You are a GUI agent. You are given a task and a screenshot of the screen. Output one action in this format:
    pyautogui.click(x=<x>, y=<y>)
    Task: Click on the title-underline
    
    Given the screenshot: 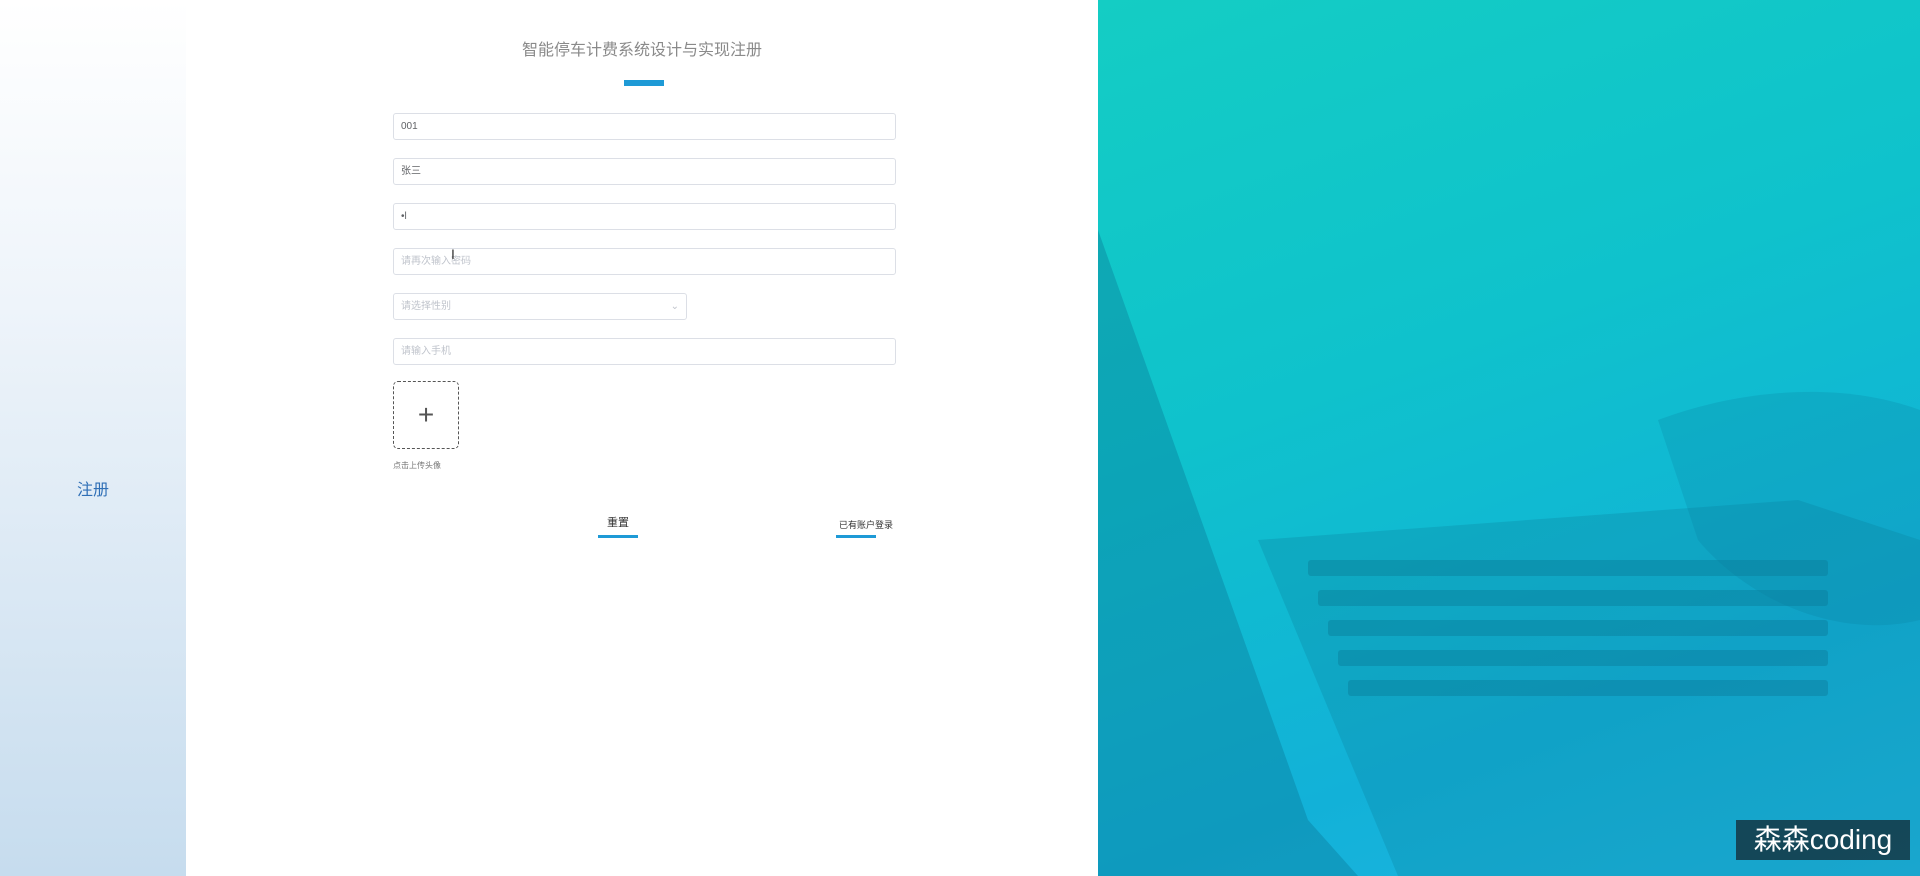 What is the action you would take?
    pyautogui.click(x=644, y=83)
    